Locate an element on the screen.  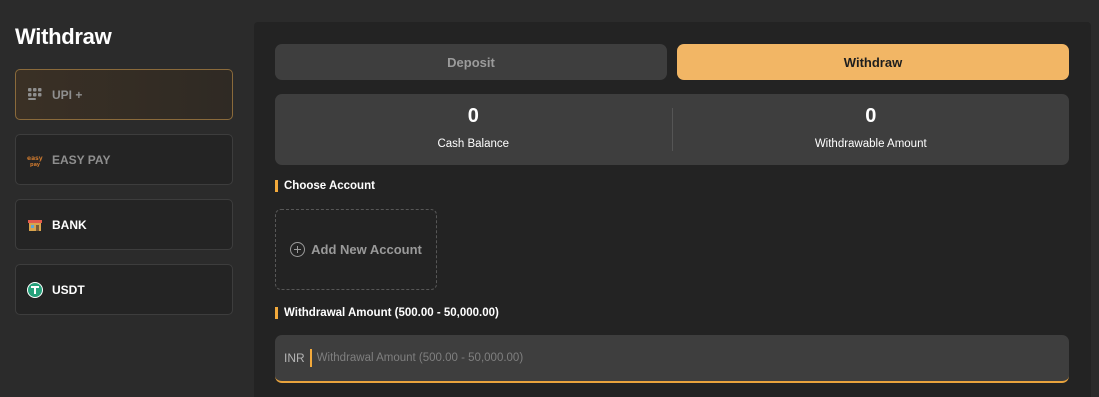
input-caret is located at coordinates (310, 358).